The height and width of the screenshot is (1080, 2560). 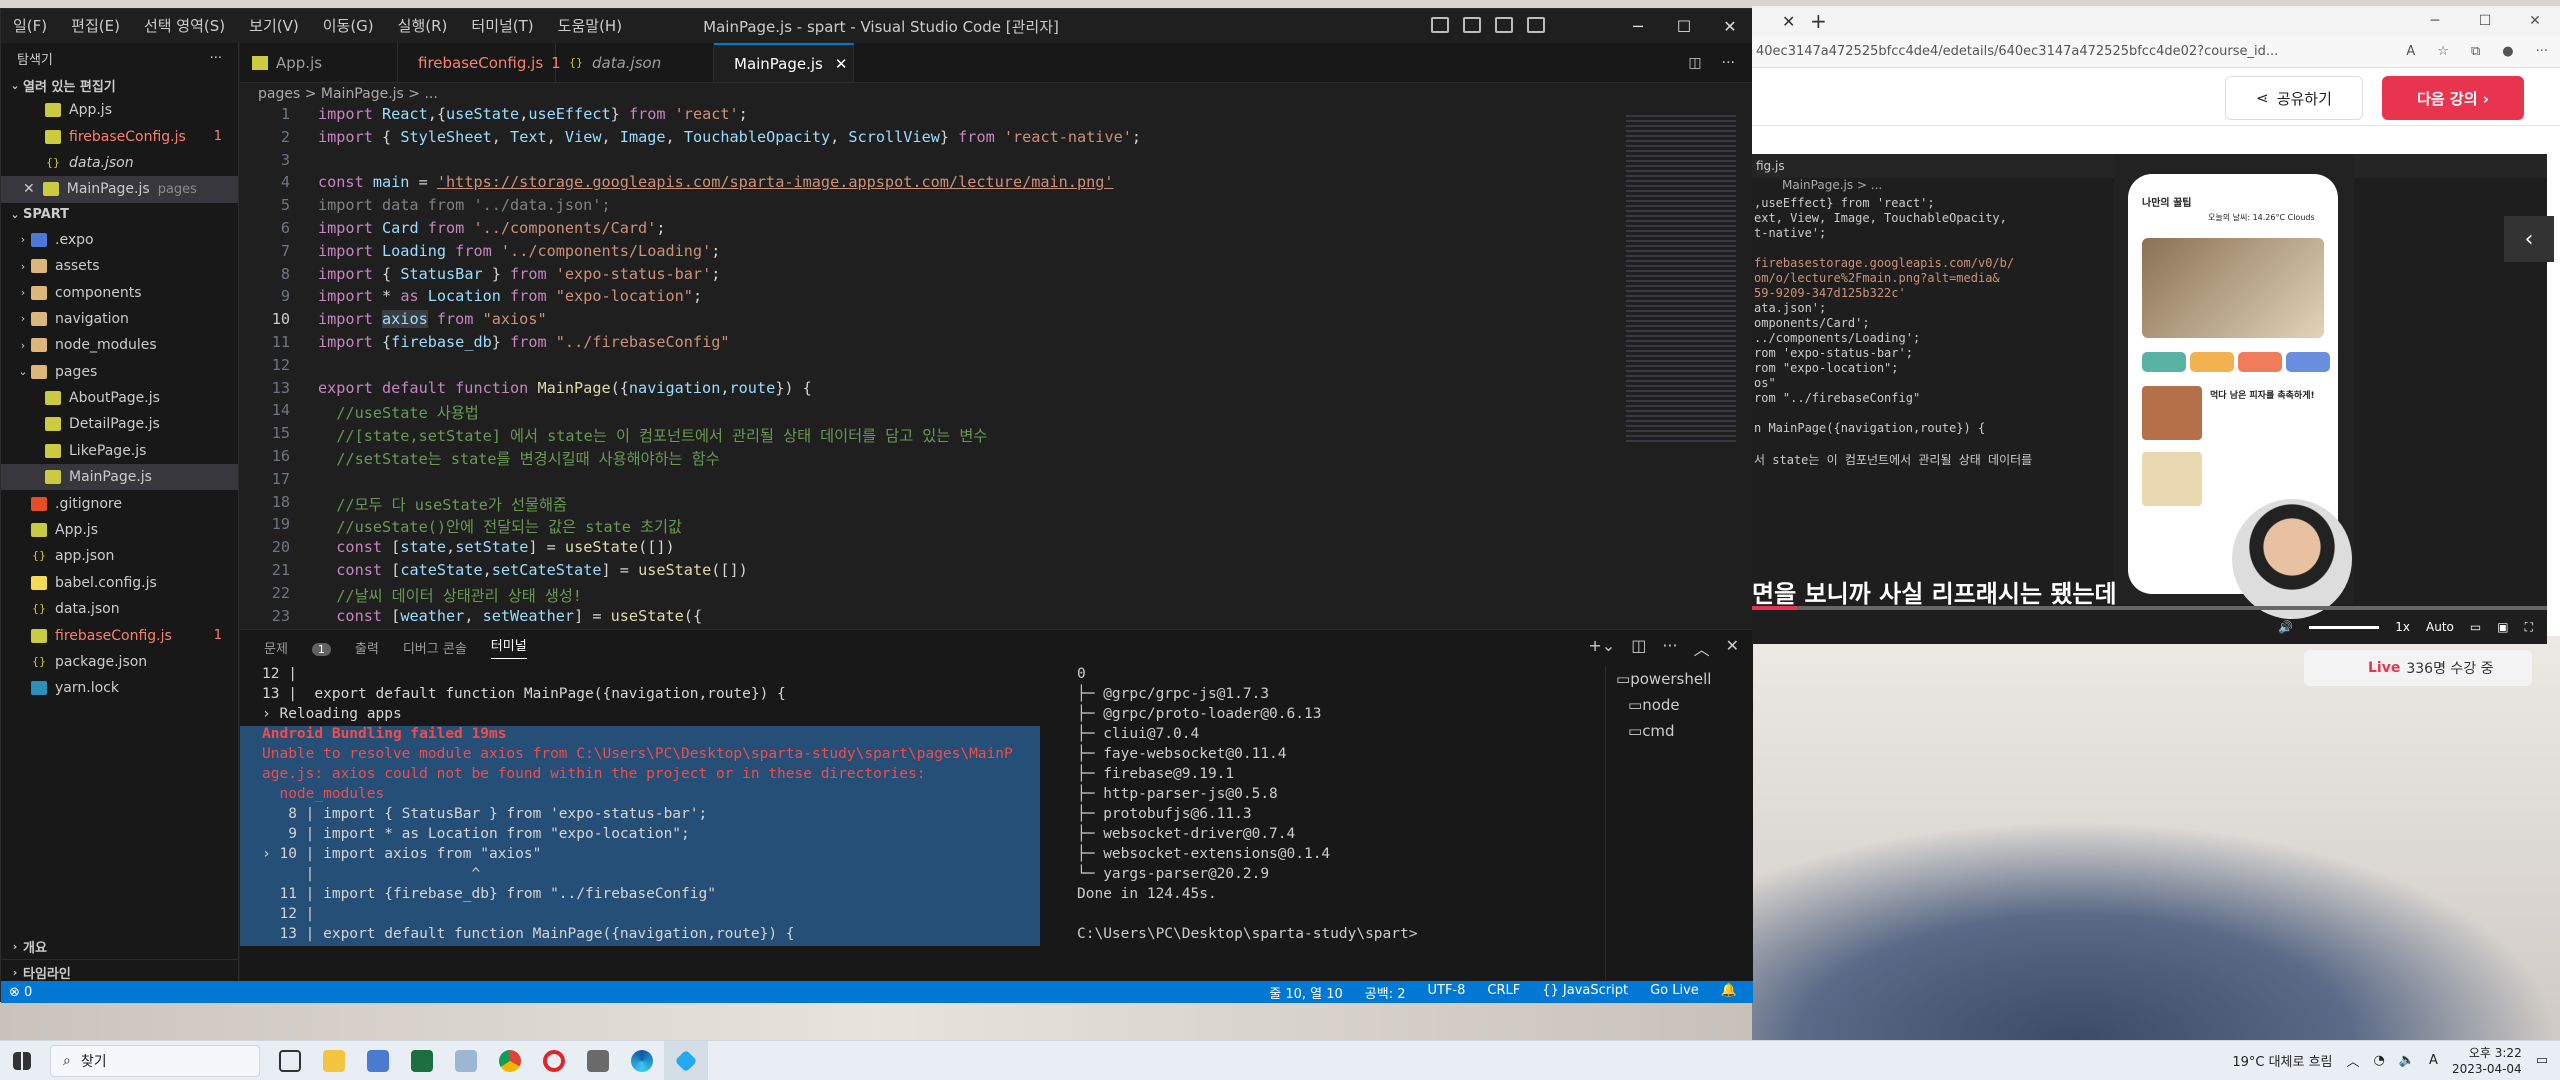 What do you see at coordinates (590, 26) in the screenshot?
I see `menu-item: 도움말(H)` at bounding box center [590, 26].